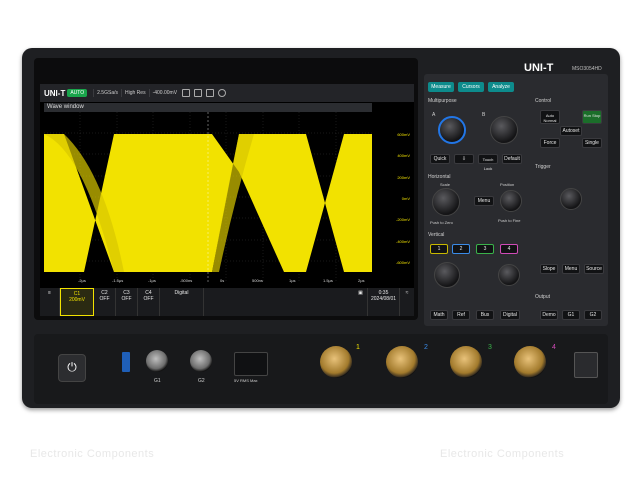  What do you see at coordinates (504, 130) in the screenshot?
I see `multipurpose-b-knob` at bounding box center [504, 130].